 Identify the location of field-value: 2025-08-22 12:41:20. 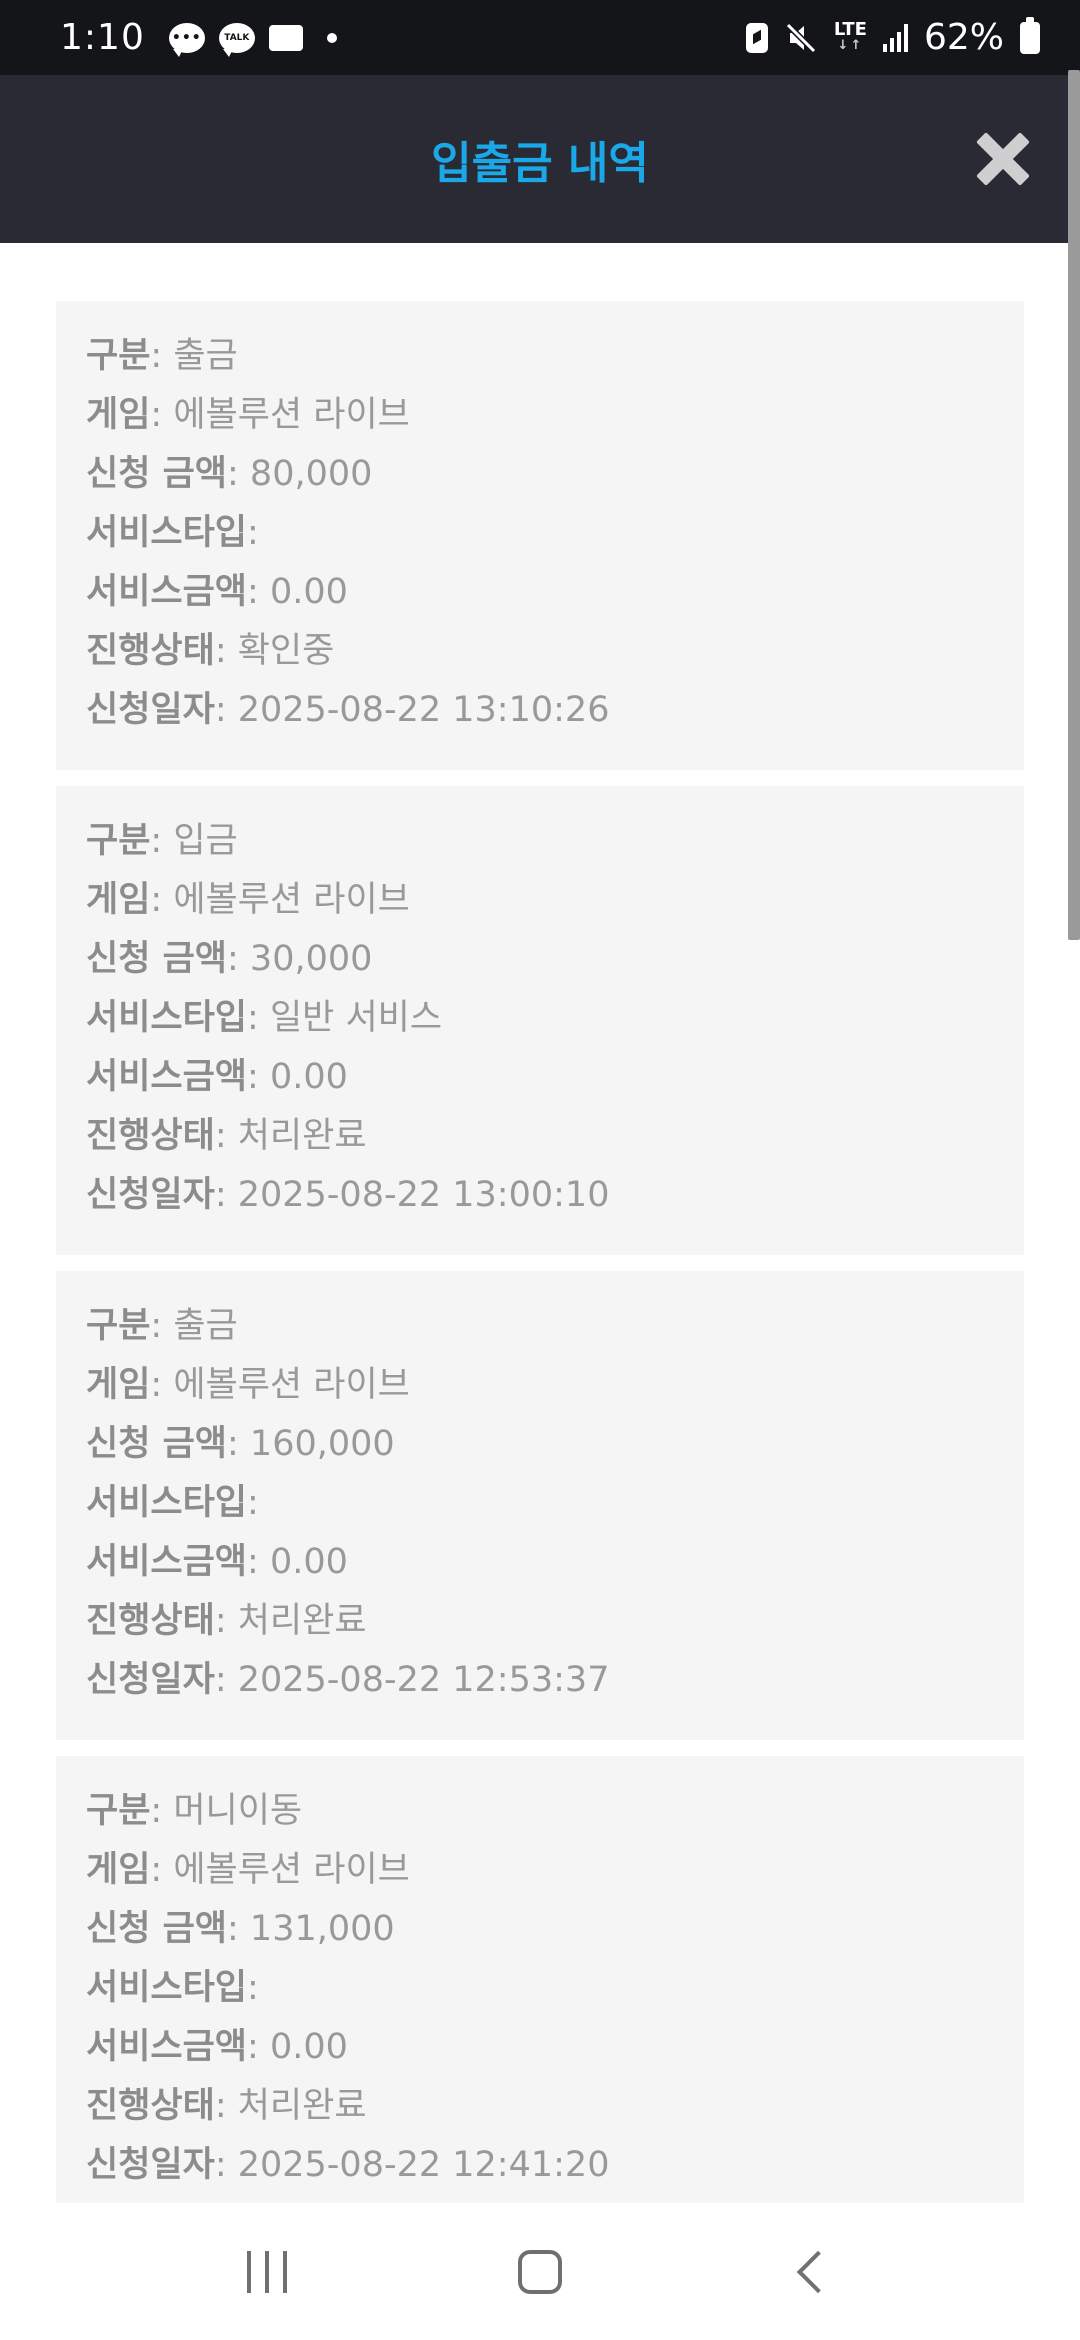
(423, 2165).